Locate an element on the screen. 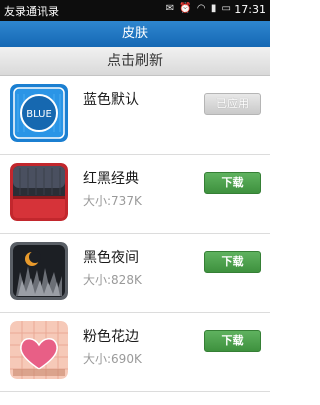 Image resolution: width=320 pixels, height=405 pixels. status-app-name: 友录通讯录 is located at coordinates (31, 11).